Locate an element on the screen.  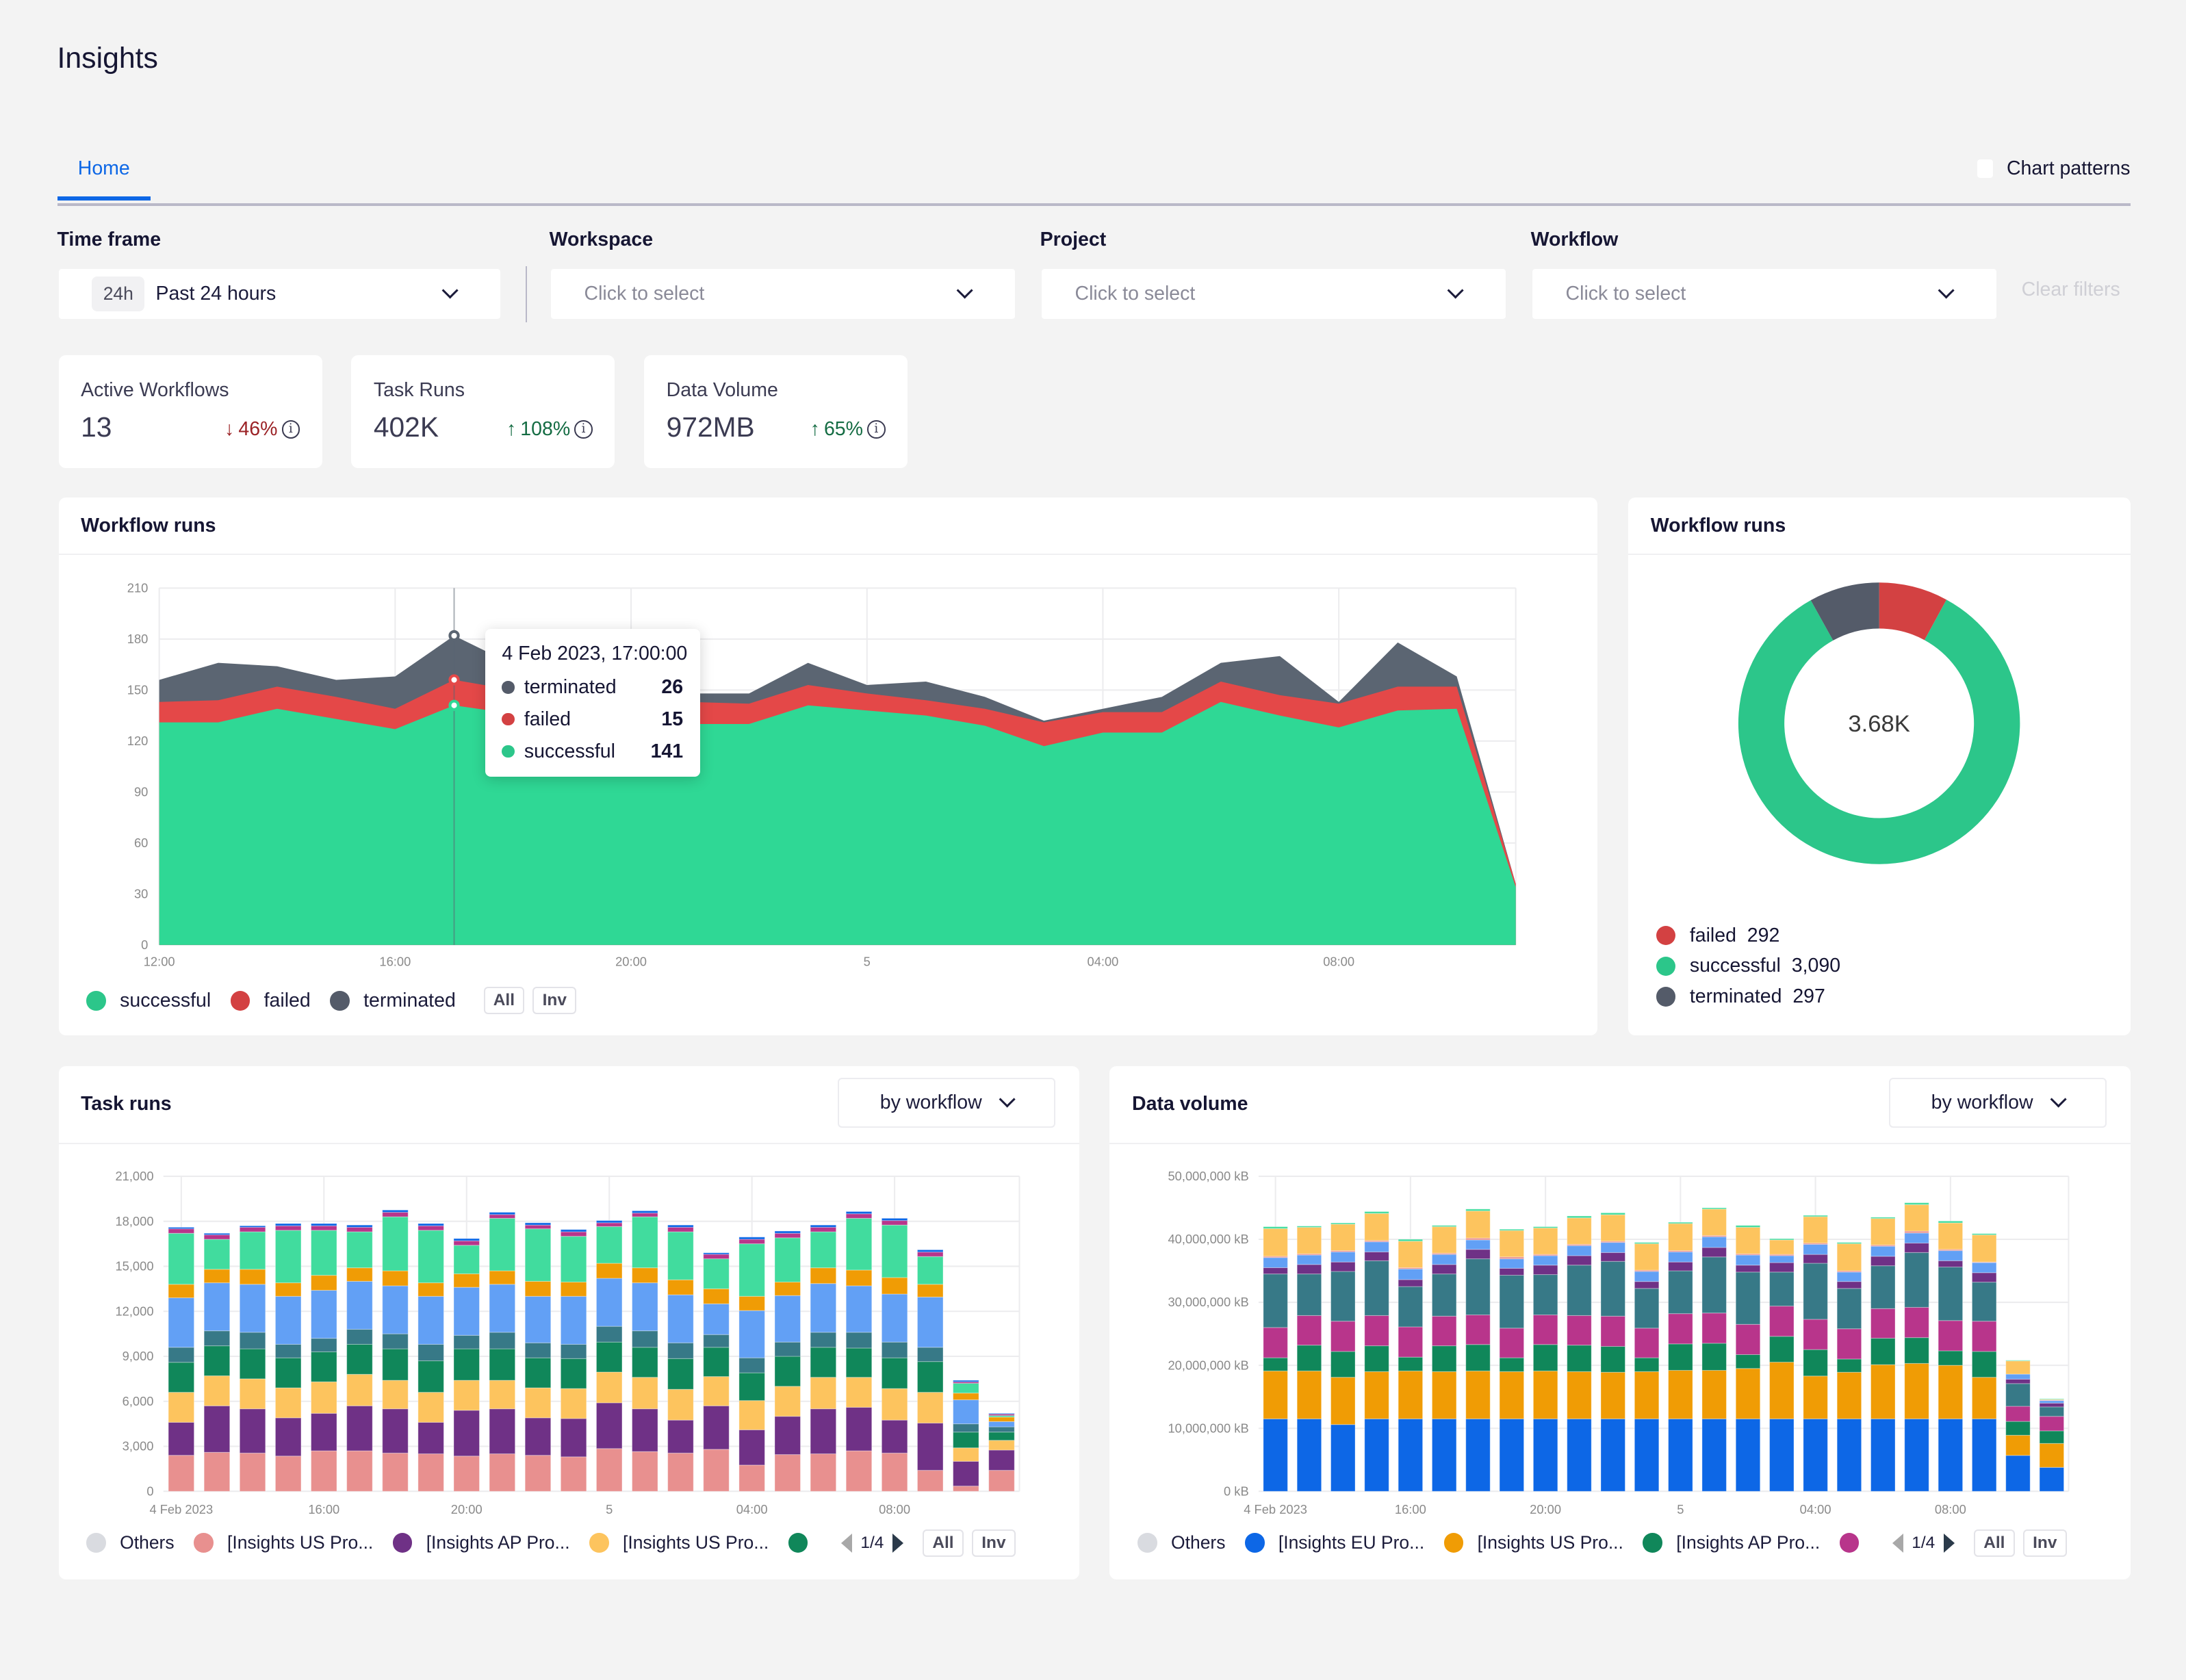
clear-filters-button: Clear filters is located at coordinates (2071, 290).